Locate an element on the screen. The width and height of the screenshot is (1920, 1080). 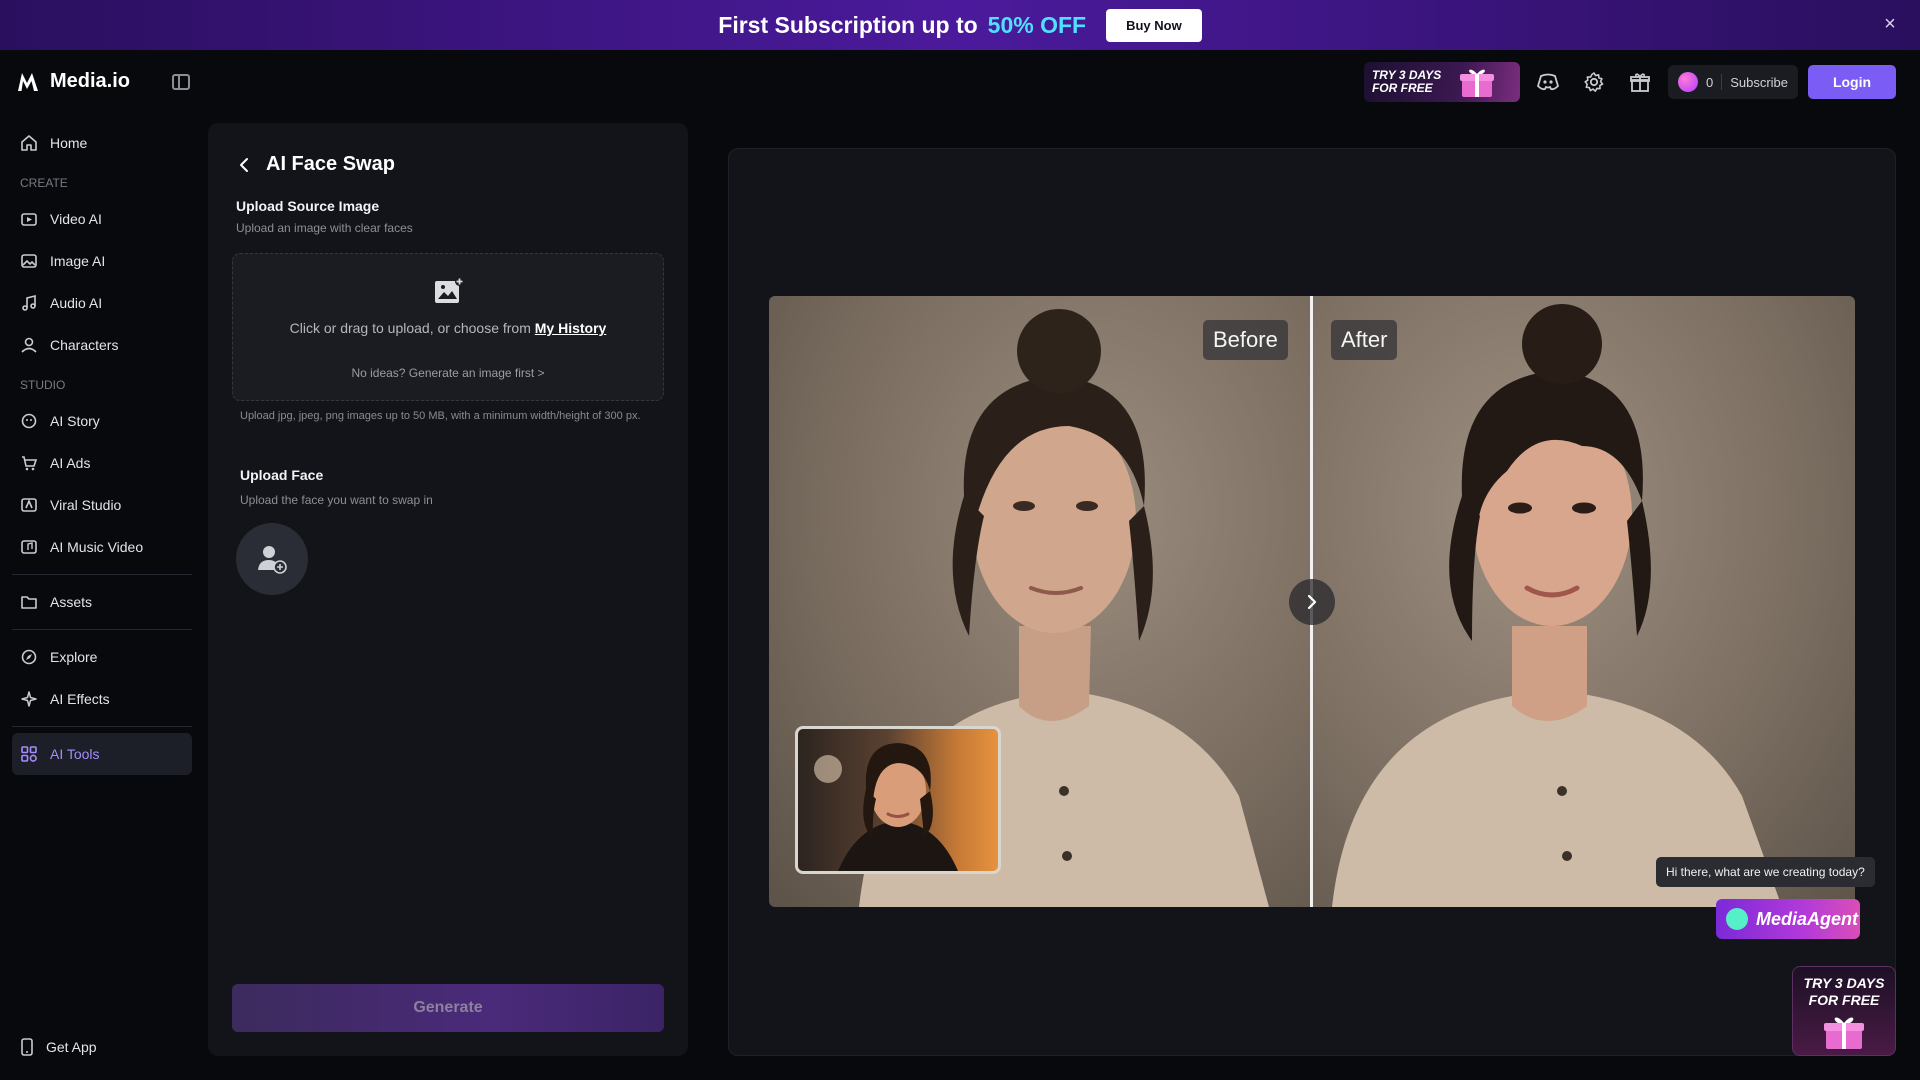
agent-greeting-bubble: Hi there, what are we creating today? is located at coordinates (1765, 872).